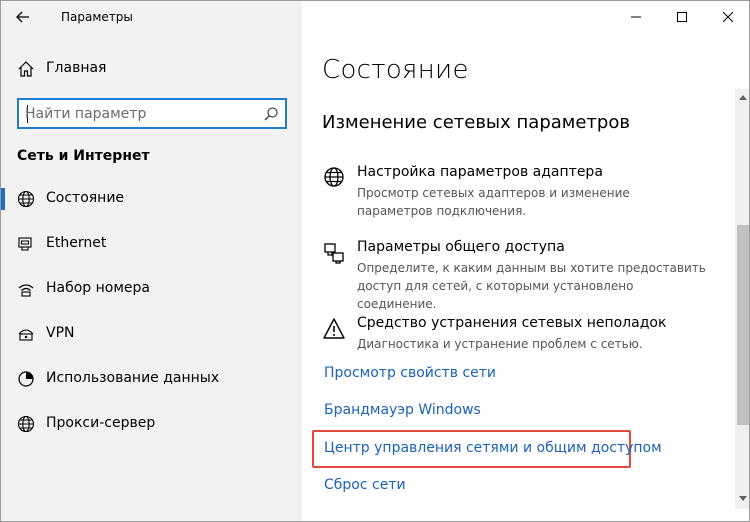  What do you see at coordinates (334, 177) in the screenshot?
I see `adapter-globe-icon` at bounding box center [334, 177].